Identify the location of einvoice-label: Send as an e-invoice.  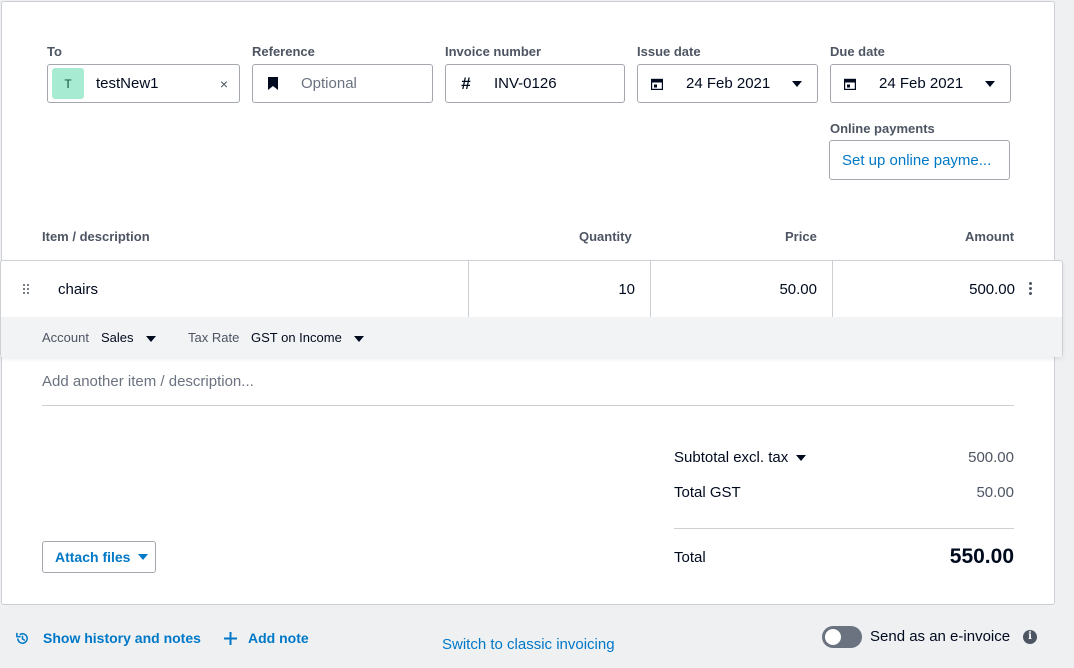
(940, 636).